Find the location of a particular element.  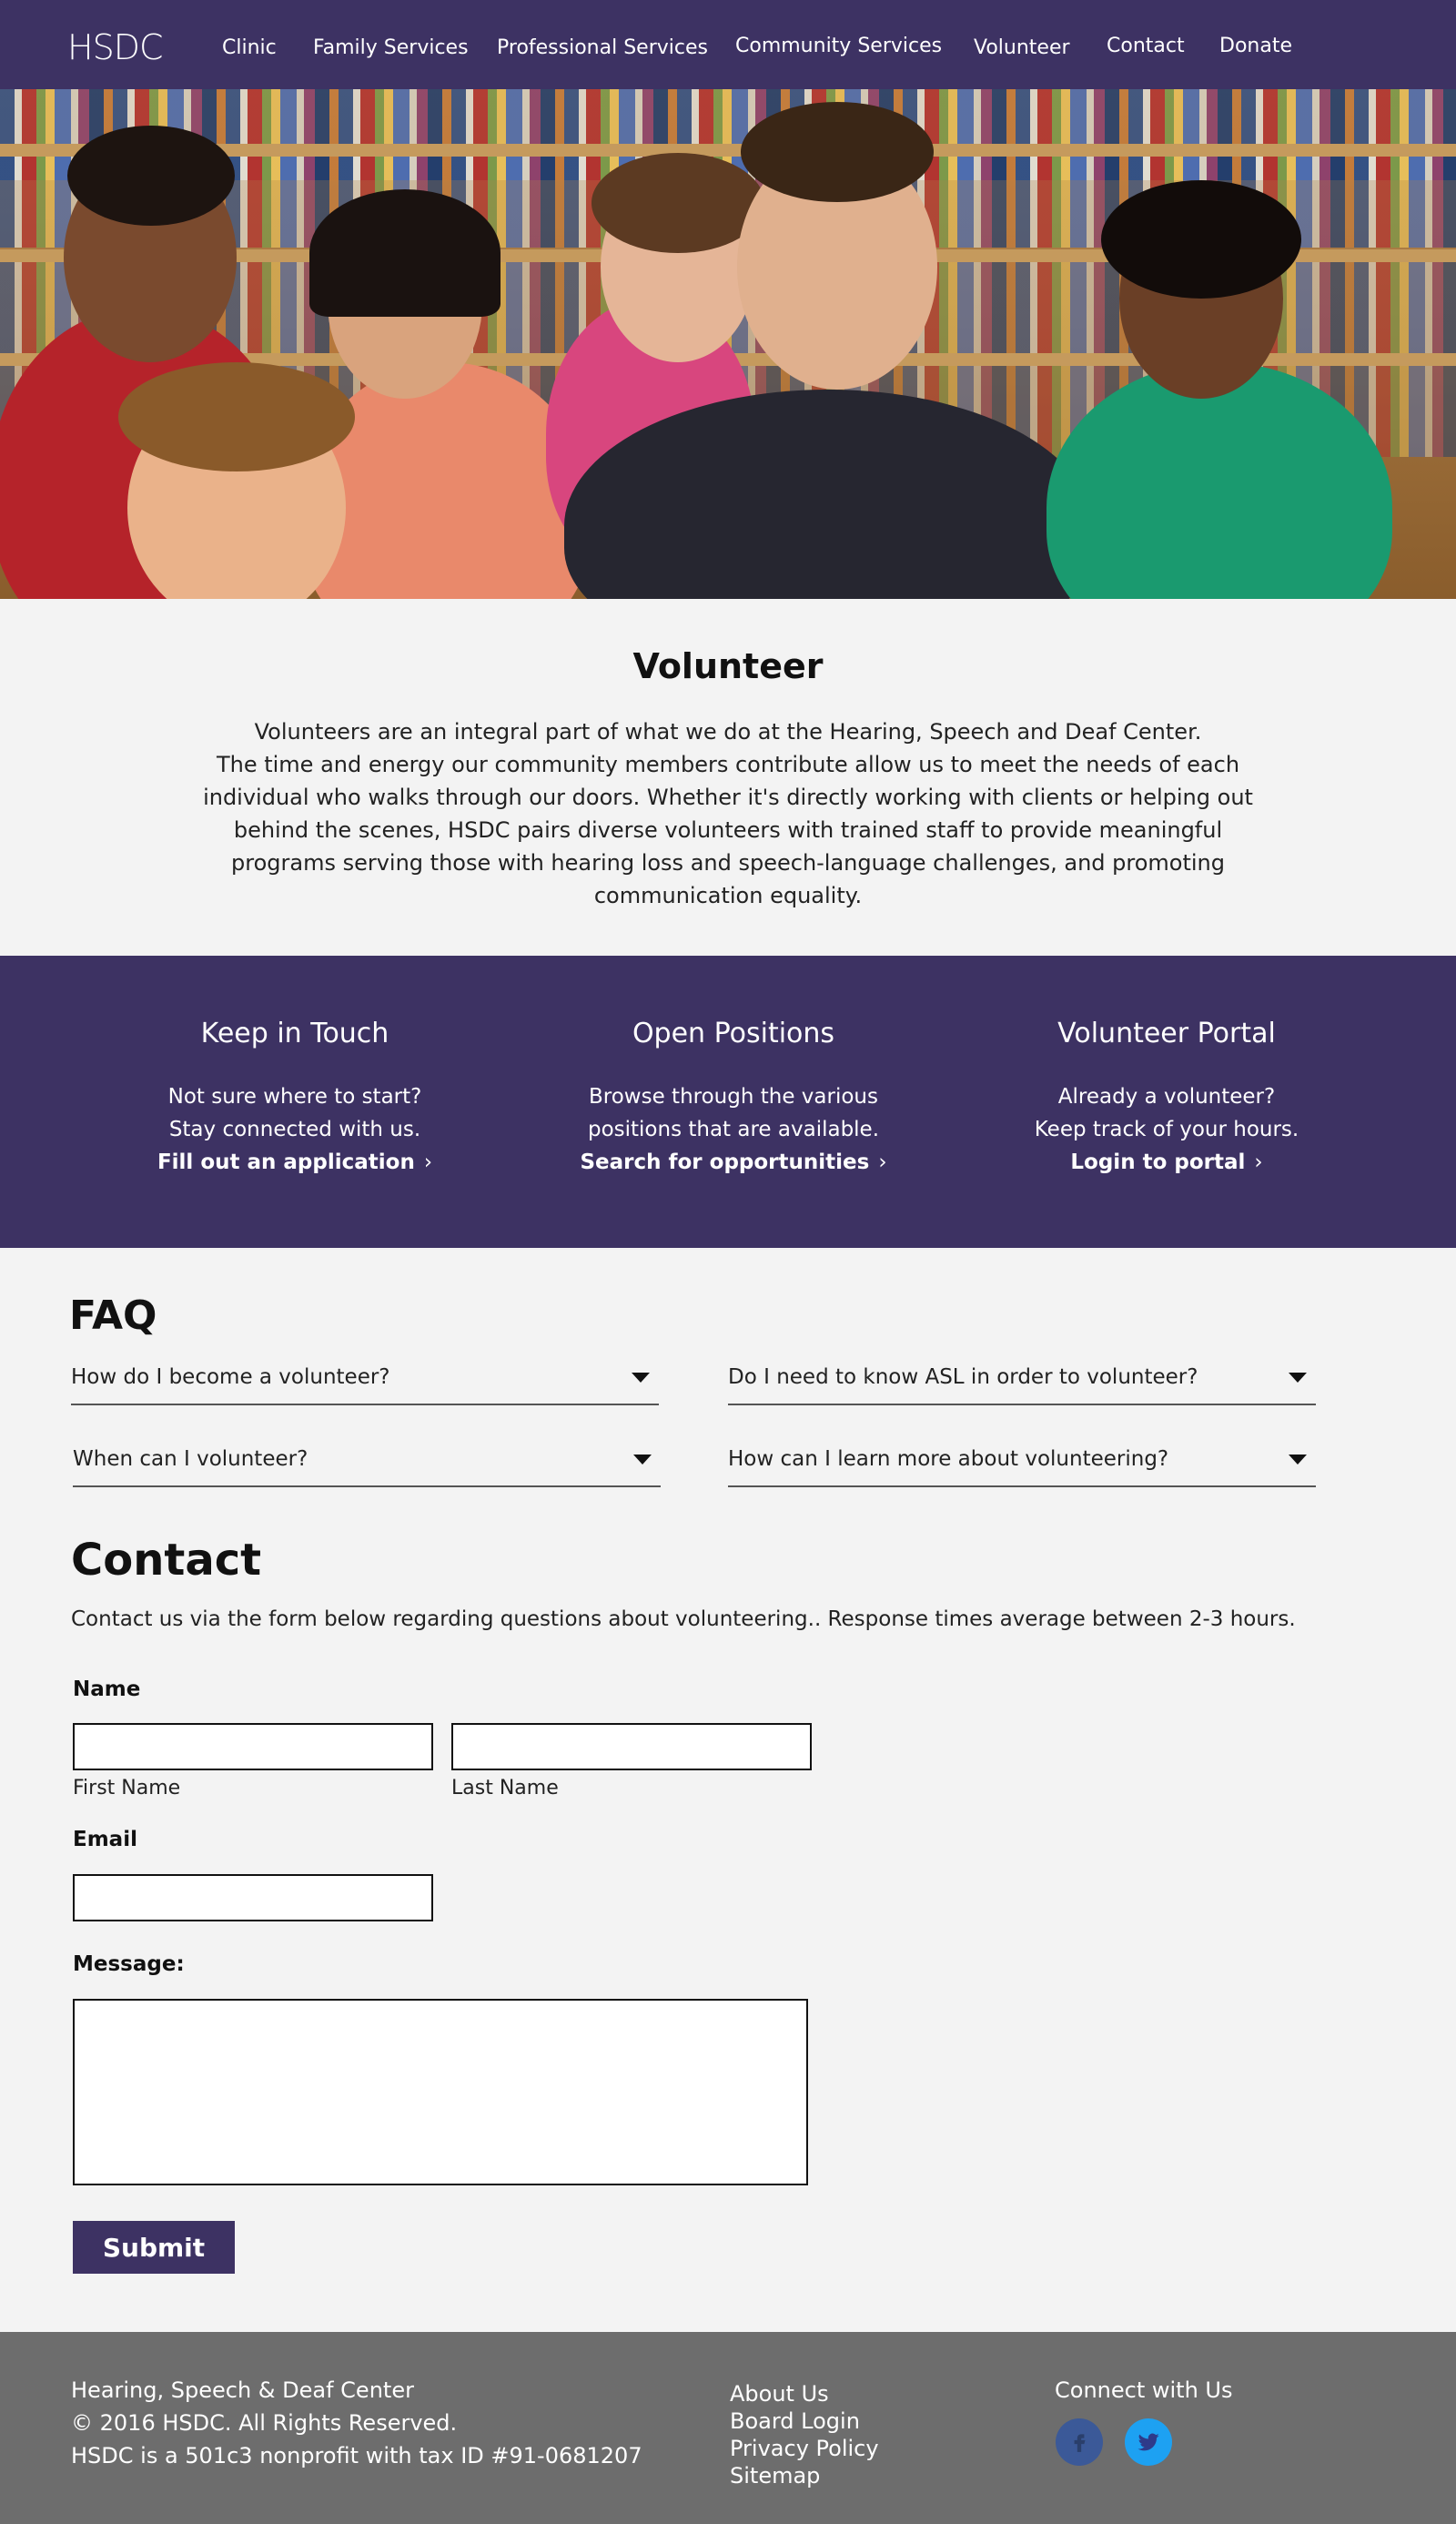

email-field is located at coordinates (253, 1897).